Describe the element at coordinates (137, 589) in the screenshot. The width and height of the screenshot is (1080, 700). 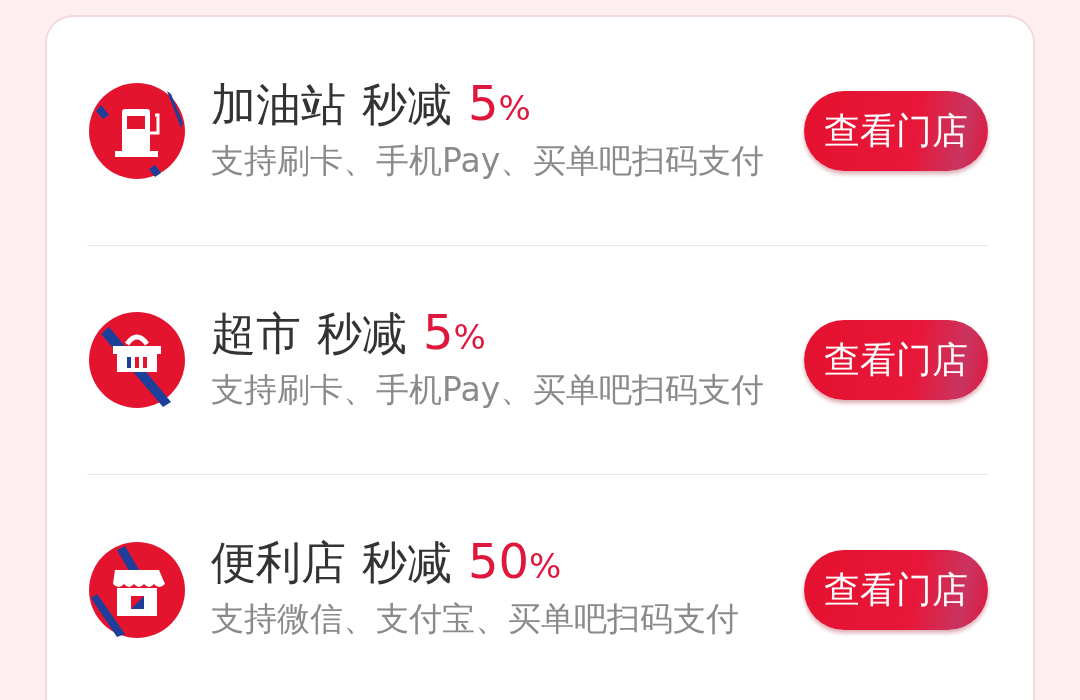
I see `storefront-icon` at that location.